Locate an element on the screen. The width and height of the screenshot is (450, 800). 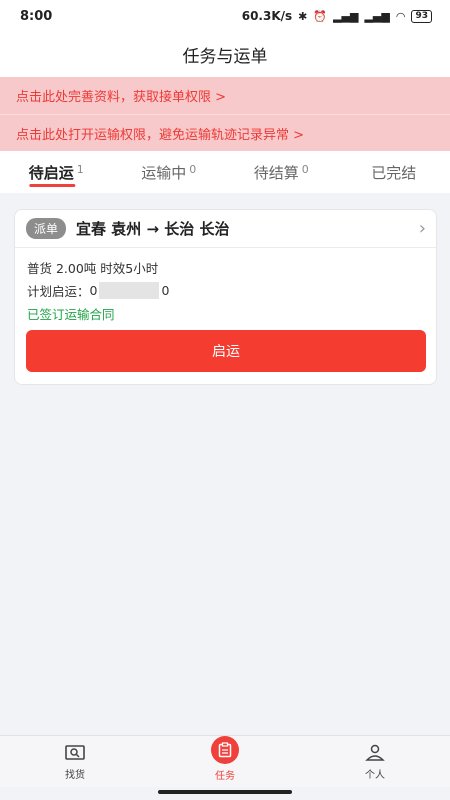
route-text: 宜春 袁州 → 长治 长治 is located at coordinates (153, 229).